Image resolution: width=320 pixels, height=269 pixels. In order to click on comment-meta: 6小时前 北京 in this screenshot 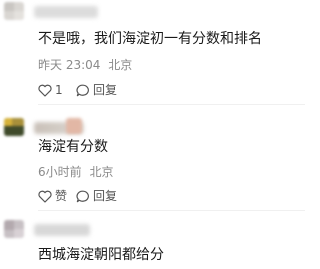, I will do `click(75, 172)`.